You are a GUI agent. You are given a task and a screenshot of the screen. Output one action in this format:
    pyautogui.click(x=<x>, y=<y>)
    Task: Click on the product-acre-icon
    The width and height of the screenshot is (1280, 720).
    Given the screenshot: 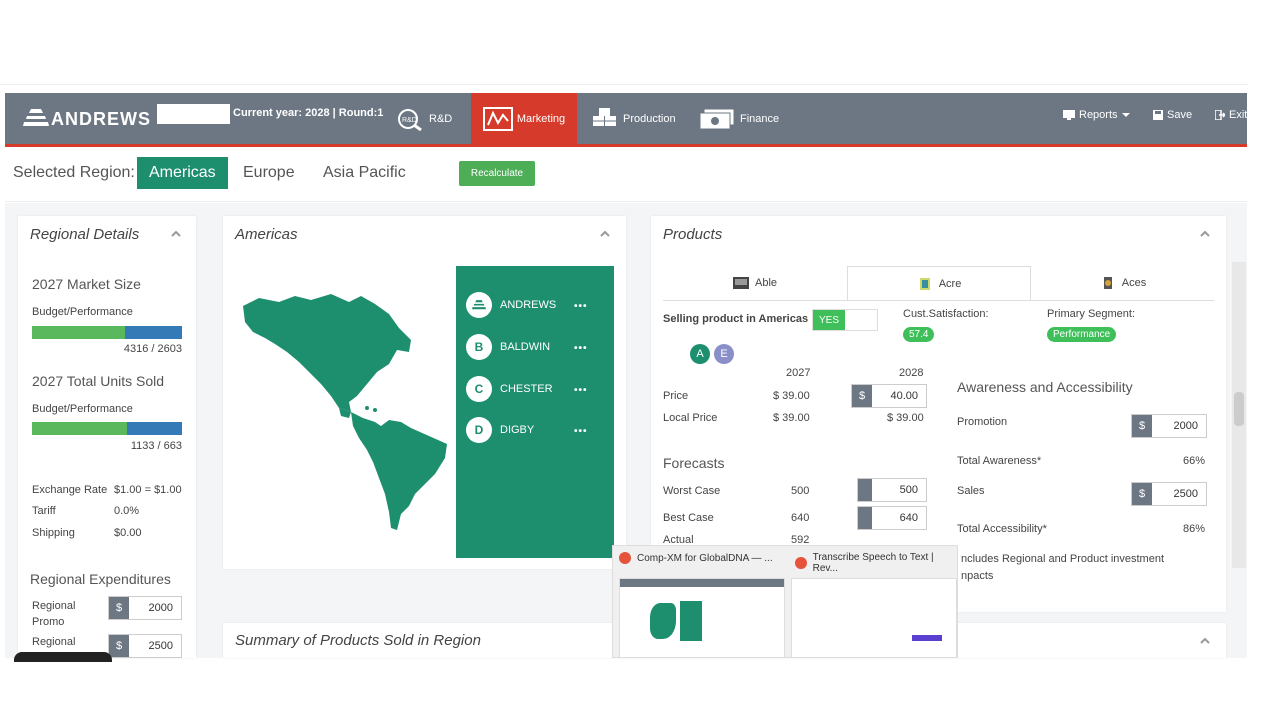 What is the action you would take?
    pyautogui.click(x=924, y=283)
    